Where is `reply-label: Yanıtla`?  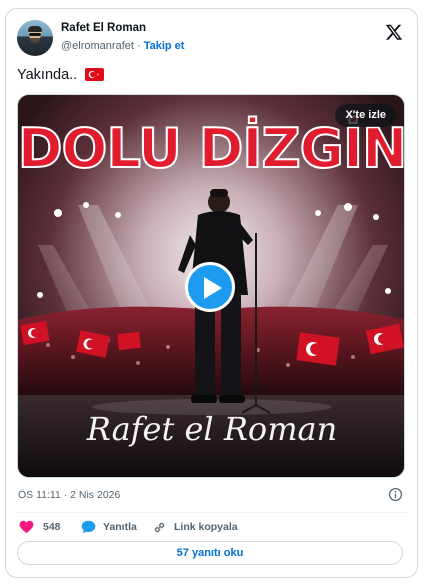
reply-label: Yanıtla is located at coordinates (120, 527).